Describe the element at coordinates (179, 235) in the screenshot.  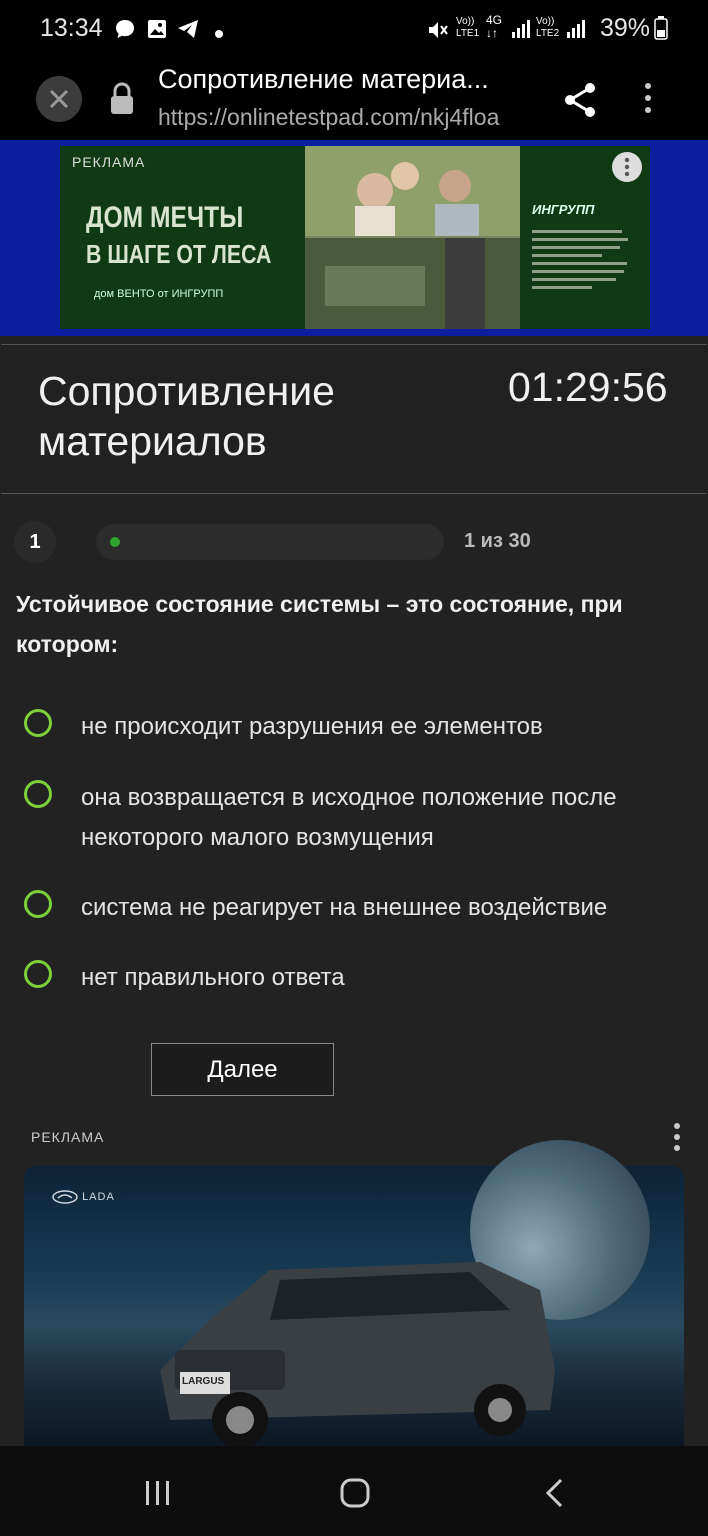
I see `top-ad-headline: ДОМ МЕЧТЫ В ШАГЕ ОТ ЛЕСА` at that location.